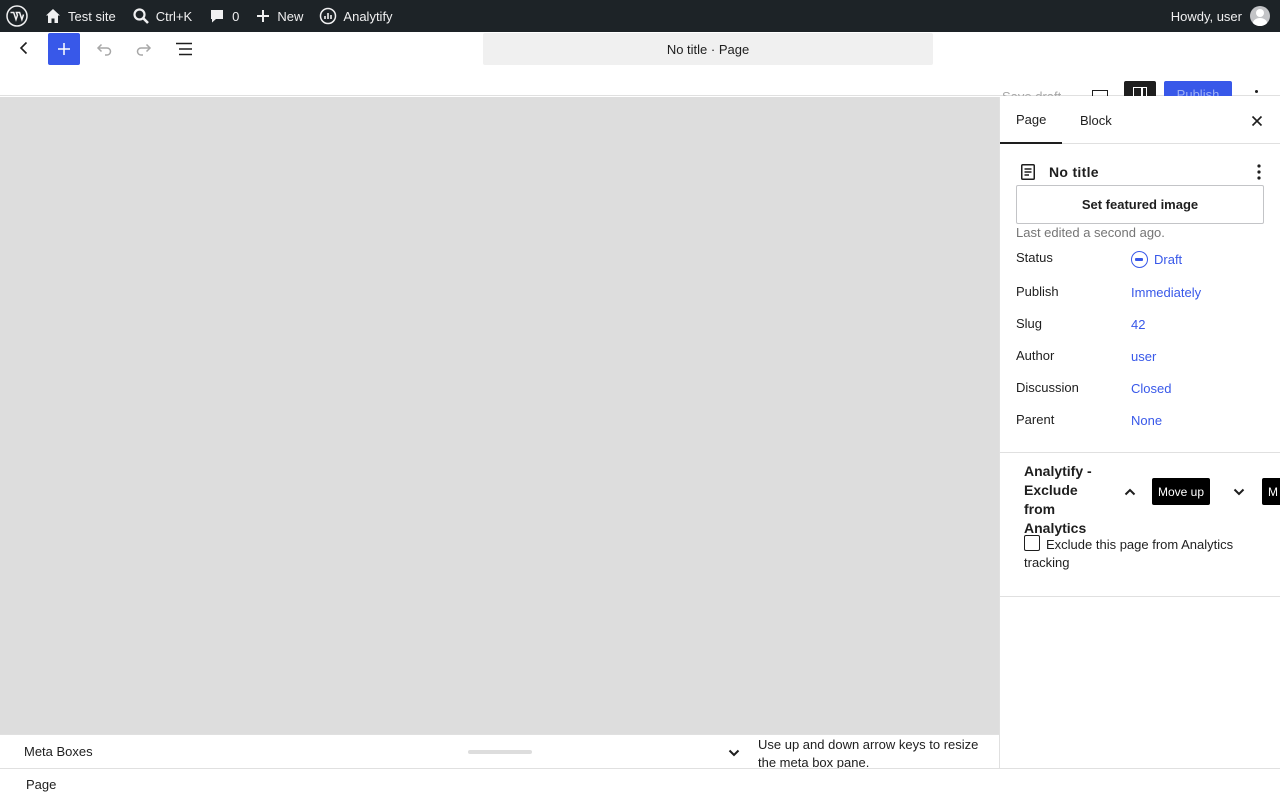  I want to click on document-title-bar: No title · Page, so click(708, 49).